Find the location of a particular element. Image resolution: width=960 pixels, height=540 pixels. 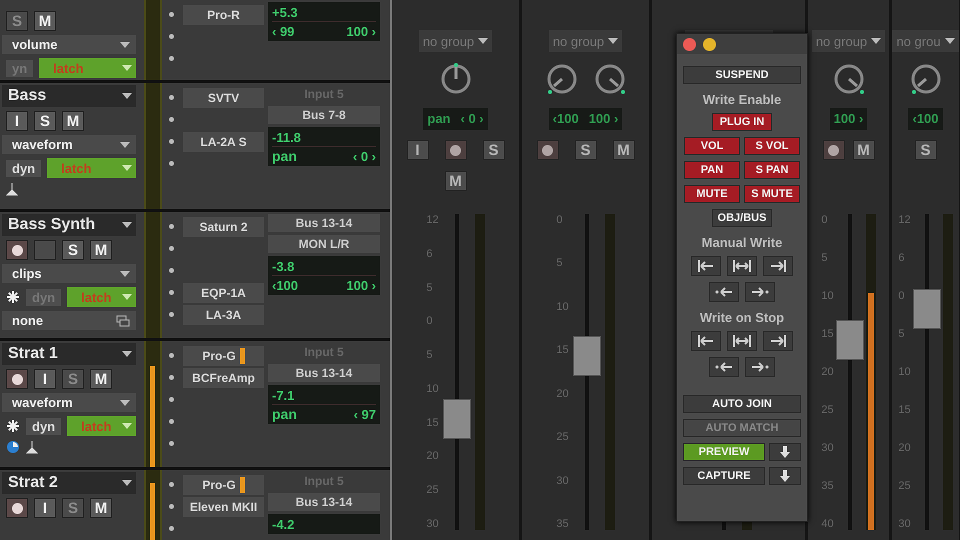

write-enable-button: OBJ/BUS is located at coordinates (742, 218).